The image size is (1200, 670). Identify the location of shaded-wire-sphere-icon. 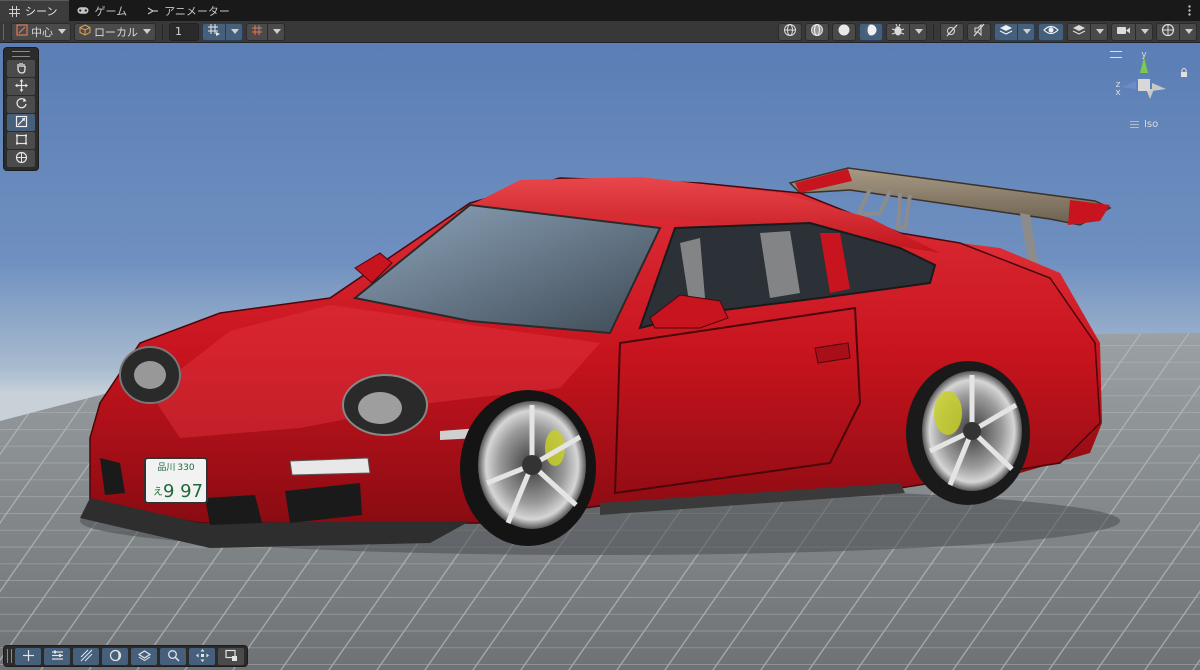
(817, 31).